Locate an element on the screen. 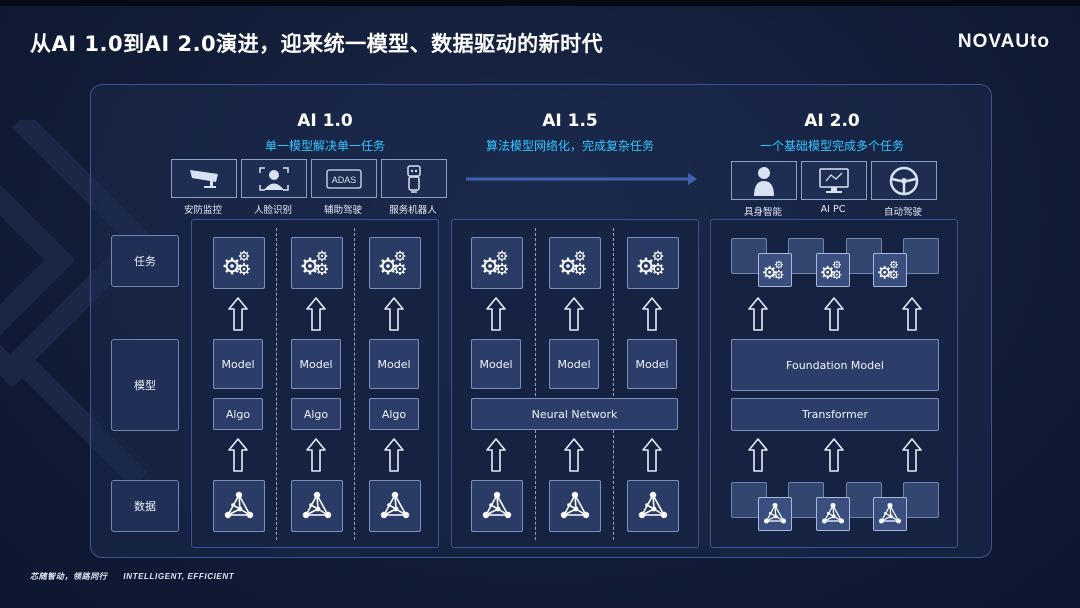 The width and height of the screenshot is (1080, 608). evolution-arrow is located at coordinates (581, 179).